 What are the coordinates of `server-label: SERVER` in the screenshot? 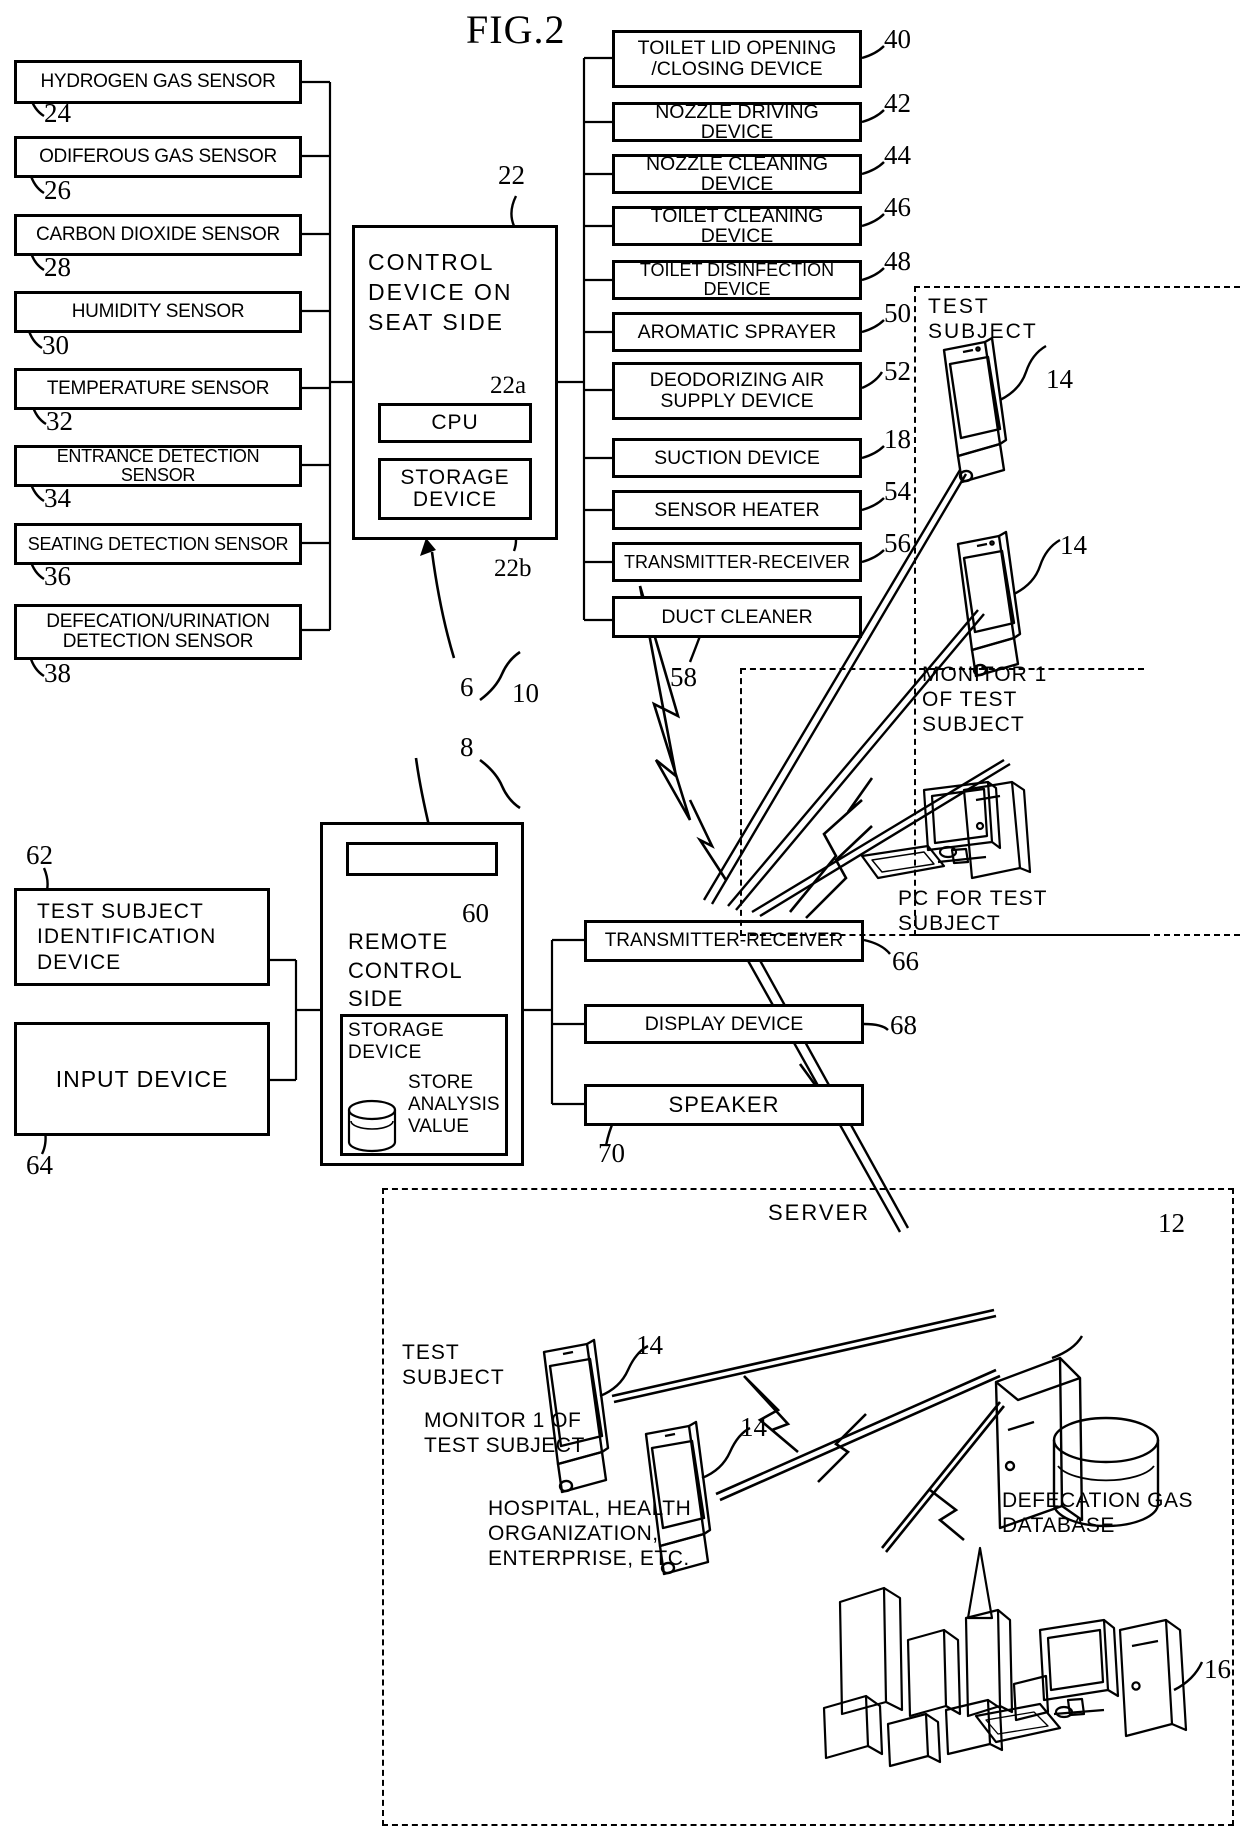 It's located at (819, 1212).